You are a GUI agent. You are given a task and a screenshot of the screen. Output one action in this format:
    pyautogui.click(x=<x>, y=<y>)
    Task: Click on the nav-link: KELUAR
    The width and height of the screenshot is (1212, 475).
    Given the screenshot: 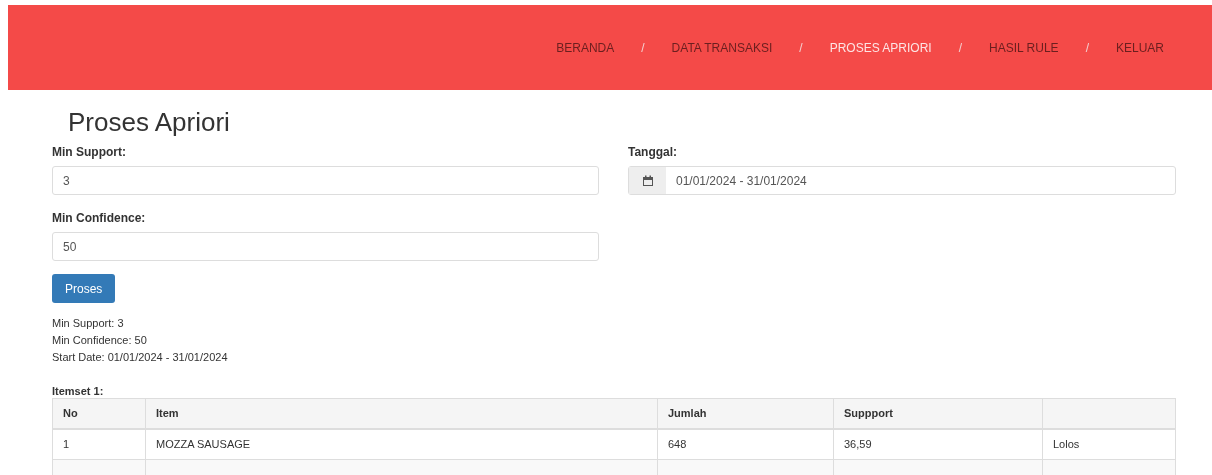 What is the action you would take?
    pyautogui.click(x=1139, y=47)
    